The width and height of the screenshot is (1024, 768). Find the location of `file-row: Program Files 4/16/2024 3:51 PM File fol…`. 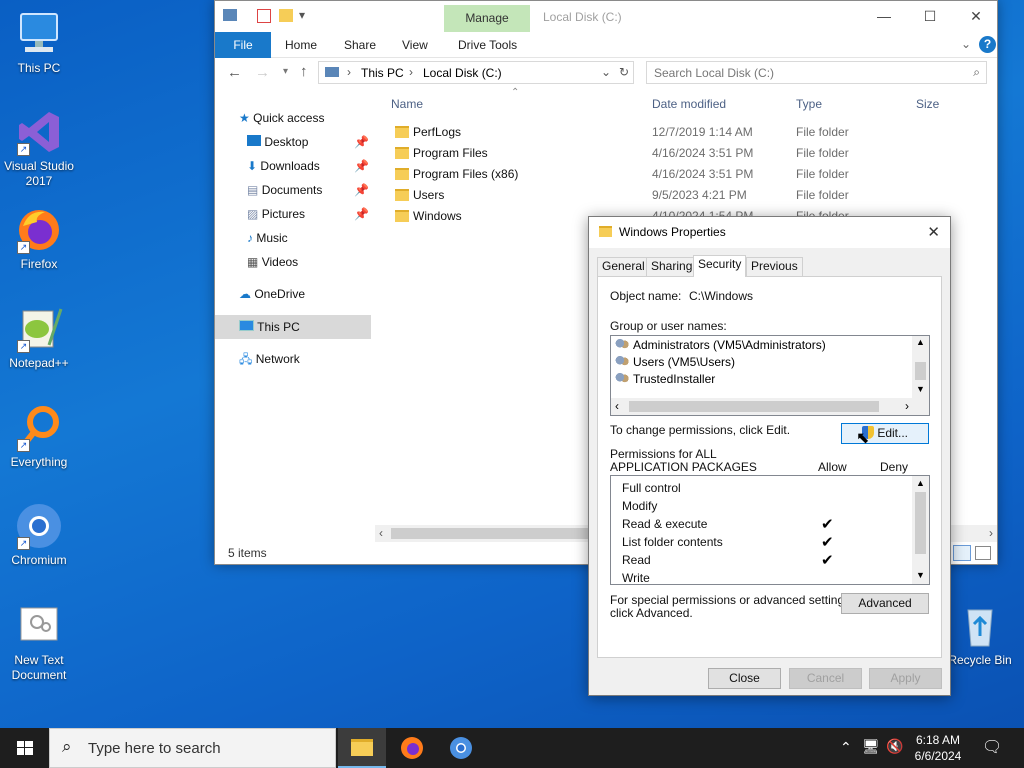

file-row: Program Files 4/16/2024 3:51 PM File fol… is located at coordinates (691, 153).